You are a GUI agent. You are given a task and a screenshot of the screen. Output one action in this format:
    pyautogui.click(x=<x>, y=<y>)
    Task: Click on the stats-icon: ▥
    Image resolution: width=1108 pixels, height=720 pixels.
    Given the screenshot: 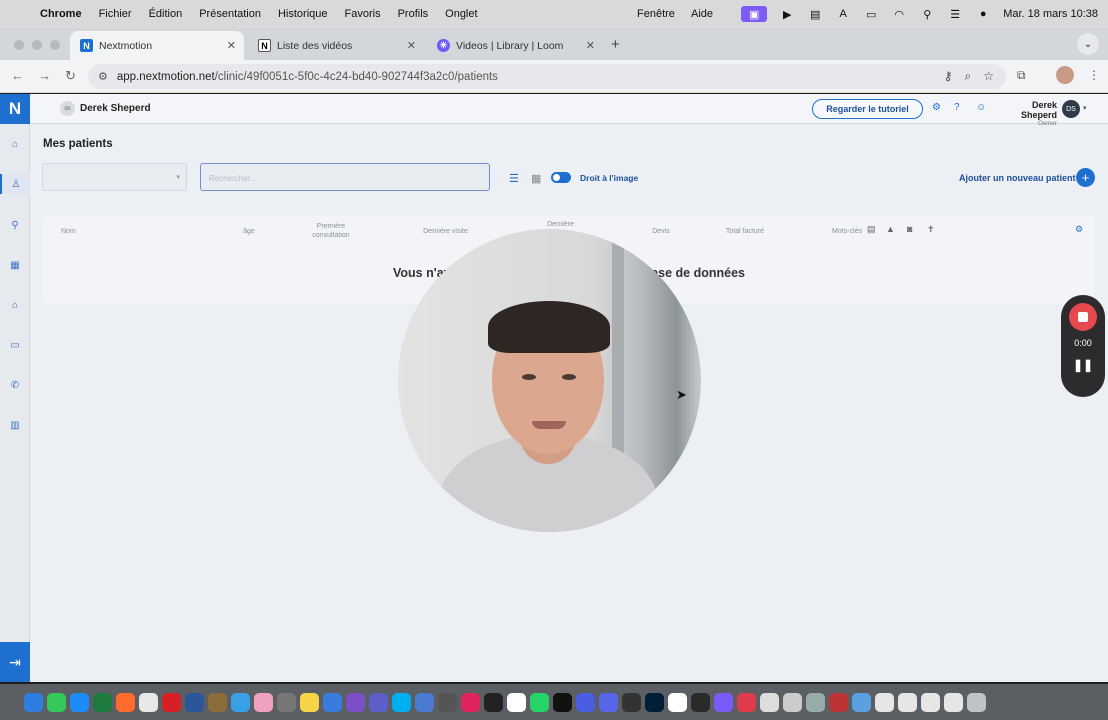 What is the action you would take?
    pyautogui.click(x=15, y=425)
    